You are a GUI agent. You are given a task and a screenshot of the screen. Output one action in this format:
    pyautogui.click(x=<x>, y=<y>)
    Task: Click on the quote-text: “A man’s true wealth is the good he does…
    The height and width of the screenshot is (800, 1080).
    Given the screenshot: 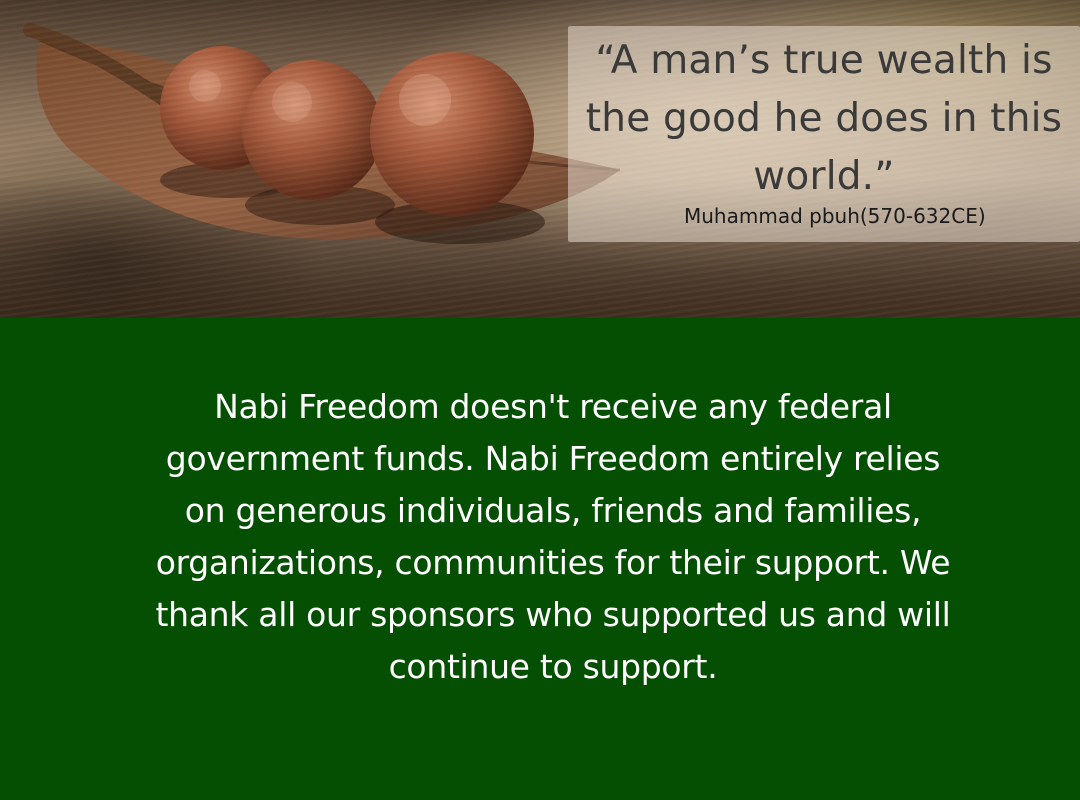 What is the action you would take?
    pyautogui.click(x=824, y=118)
    